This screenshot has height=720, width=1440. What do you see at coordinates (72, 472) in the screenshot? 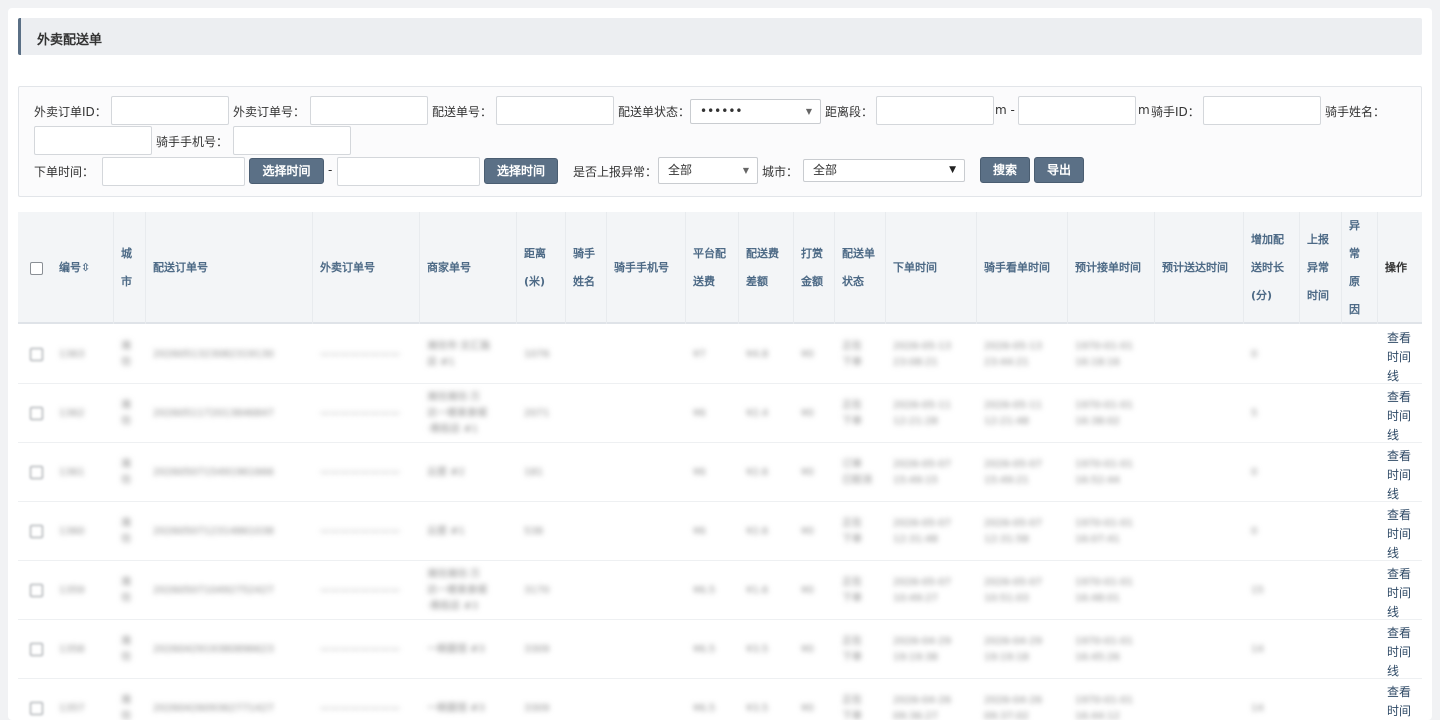
I see `cell-id: 1361` at bounding box center [72, 472].